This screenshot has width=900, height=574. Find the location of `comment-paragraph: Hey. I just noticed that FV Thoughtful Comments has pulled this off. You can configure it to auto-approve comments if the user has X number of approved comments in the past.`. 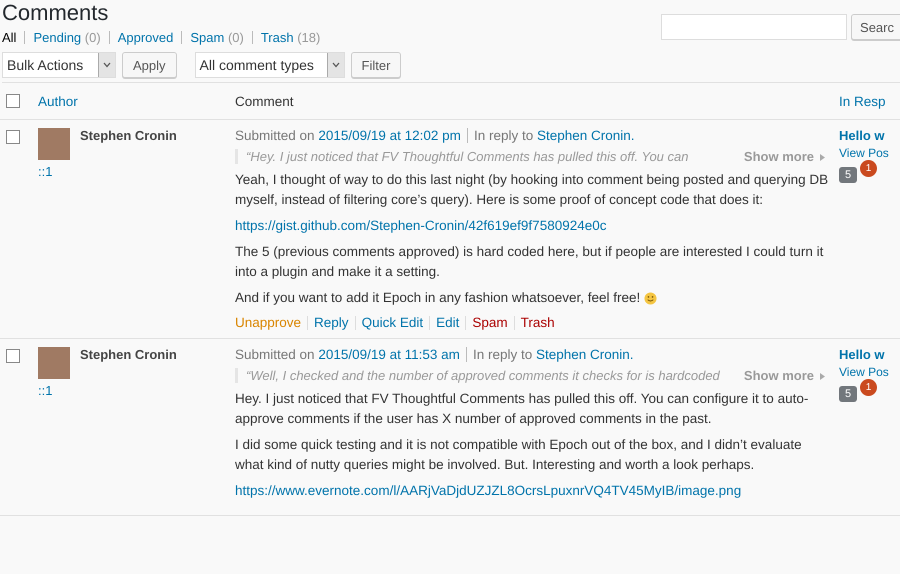

comment-paragraph: Hey. I just noticed that FV Thoughtful Comments has pulled this off. You can configure it to auto-approve comments if the user has X number of approved comments in the past. is located at coordinates (522, 409).